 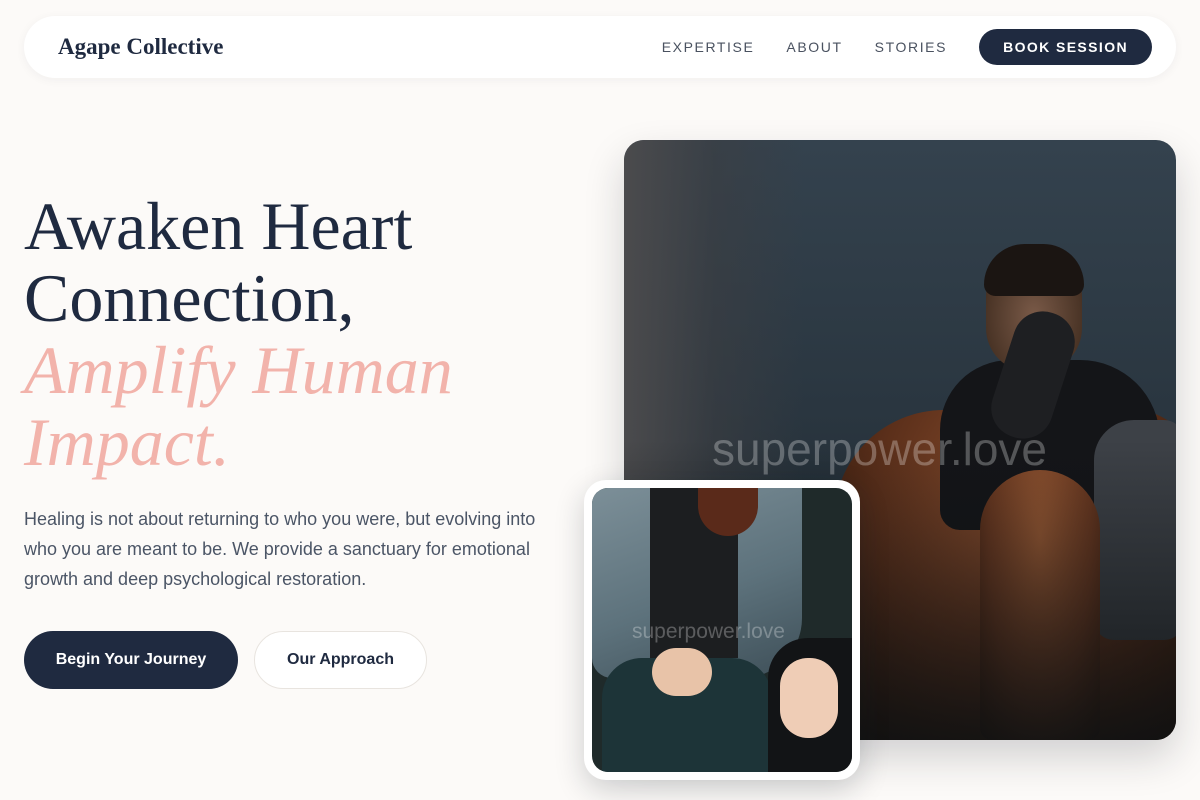 What do you see at coordinates (1065, 47) in the screenshot?
I see `book-session-button: BOOK SESSION` at bounding box center [1065, 47].